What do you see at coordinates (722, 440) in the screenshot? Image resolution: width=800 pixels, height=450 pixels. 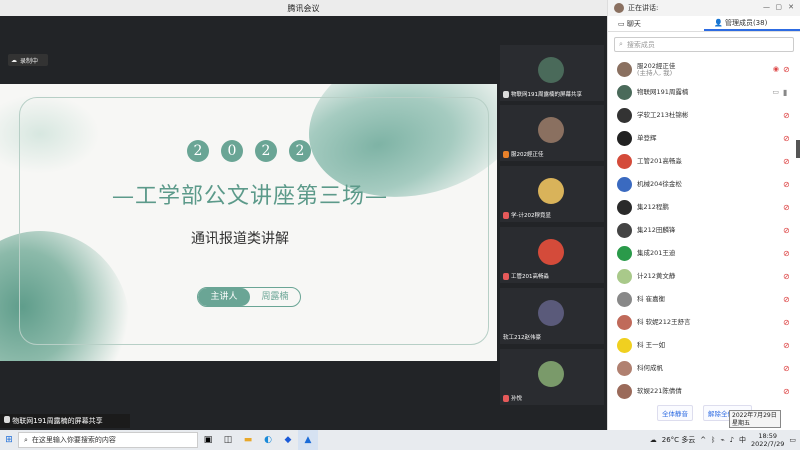 I see `network-icon: ⌁` at bounding box center [722, 440].